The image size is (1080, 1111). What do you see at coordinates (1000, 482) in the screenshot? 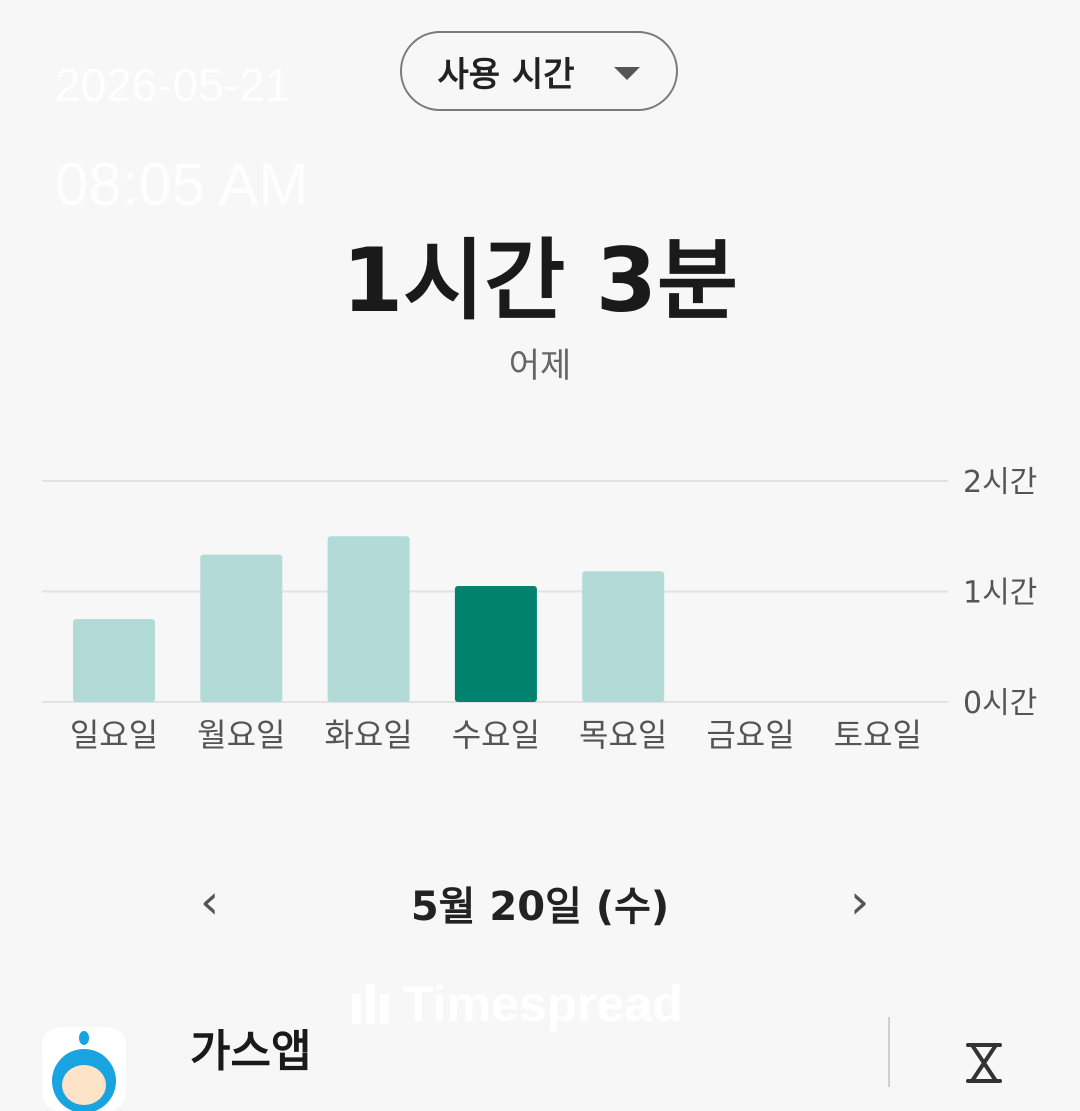
I see `y-tick-label: 2시간` at bounding box center [1000, 482].